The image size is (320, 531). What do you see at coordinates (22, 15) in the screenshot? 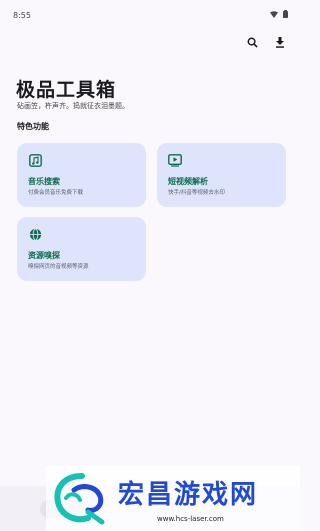
I see `status-time: 8:55` at bounding box center [22, 15].